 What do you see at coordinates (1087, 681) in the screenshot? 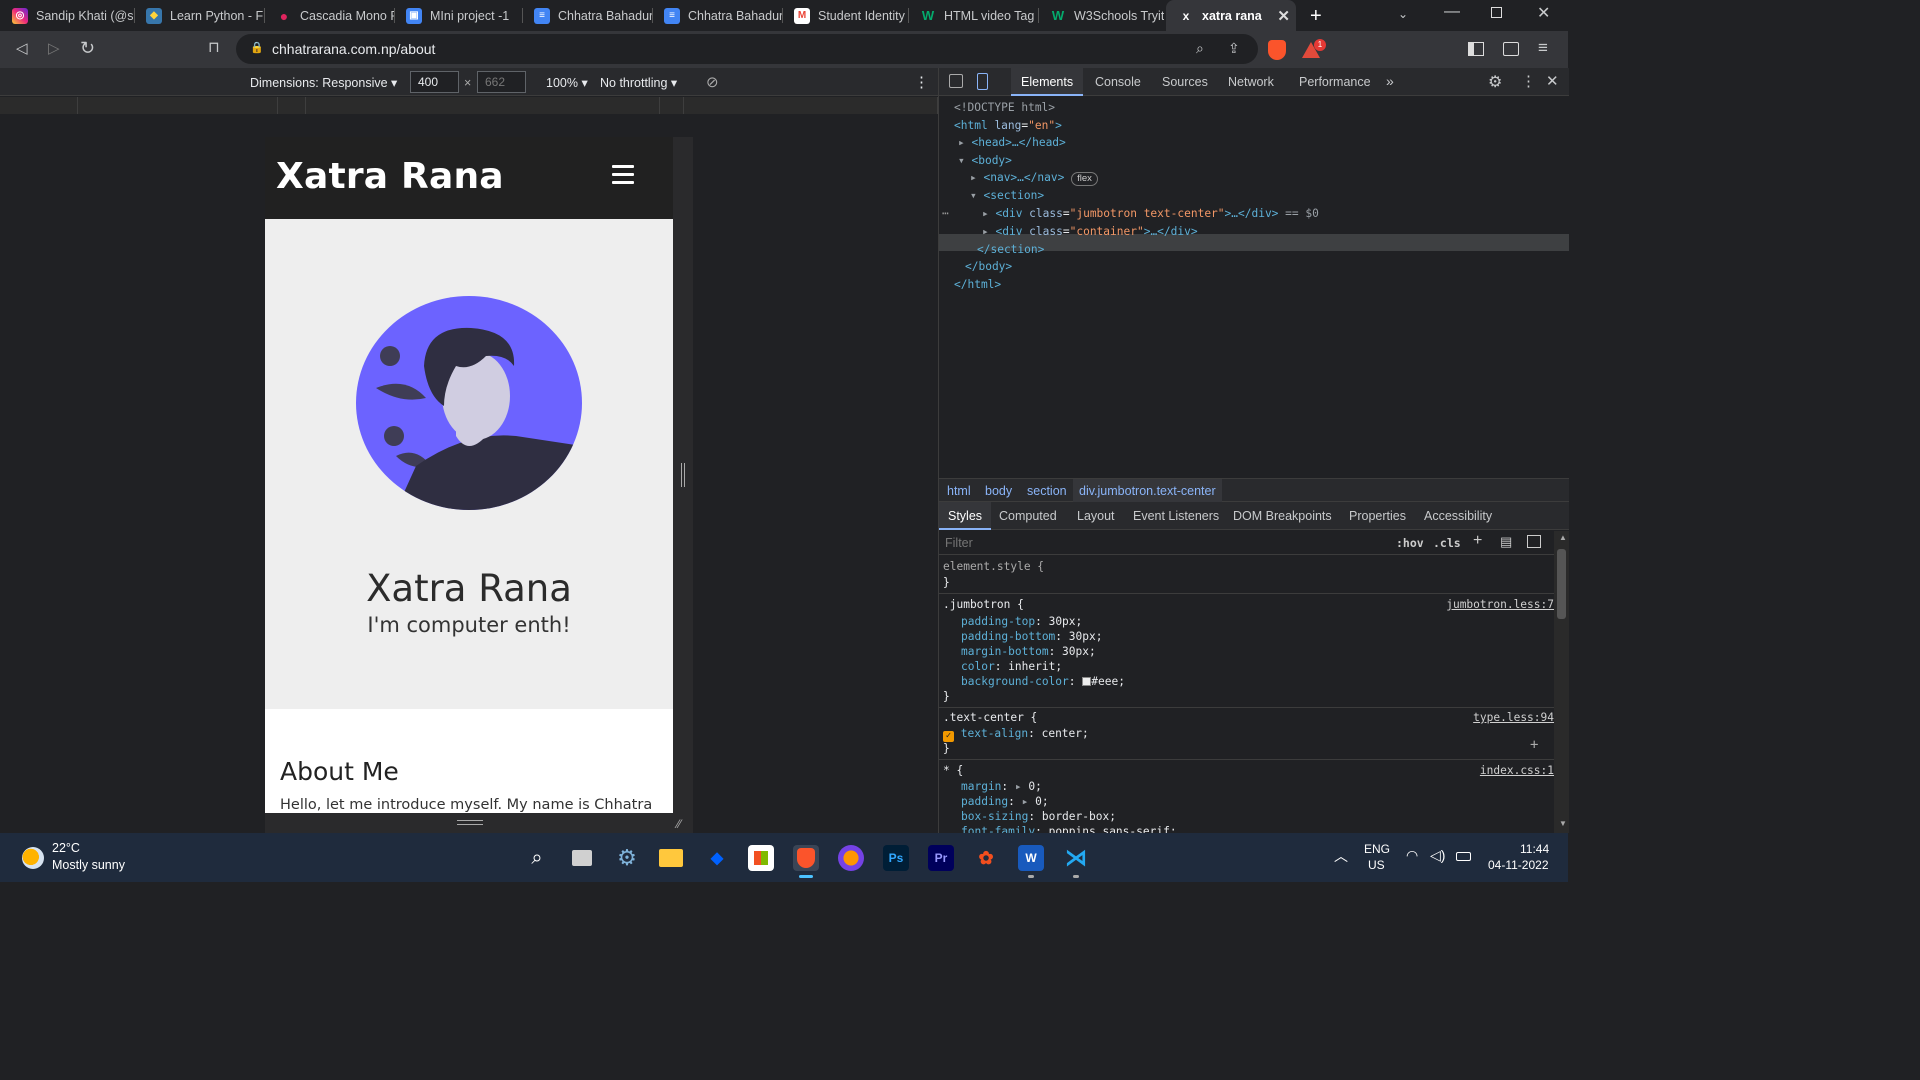
I see `color-swatch` at bounding box center [1087, 681].